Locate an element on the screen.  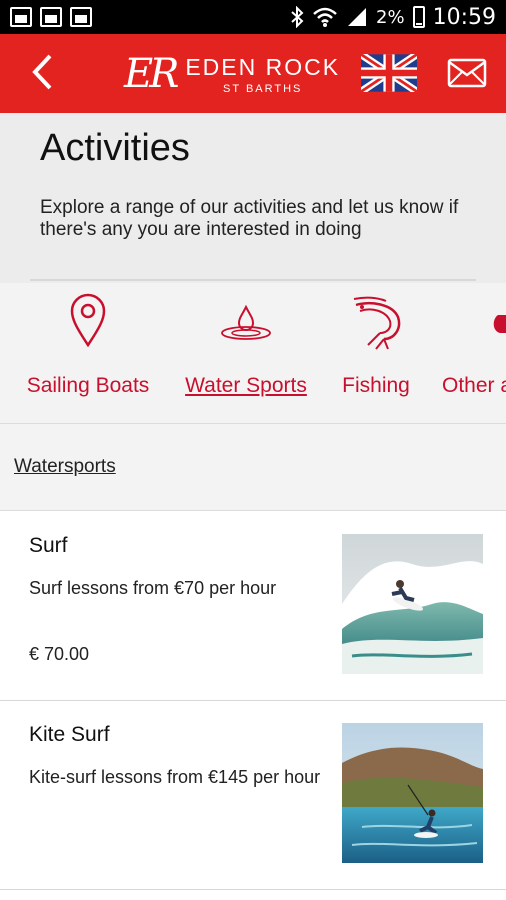
contact-button is located at coordinates (467, 73).